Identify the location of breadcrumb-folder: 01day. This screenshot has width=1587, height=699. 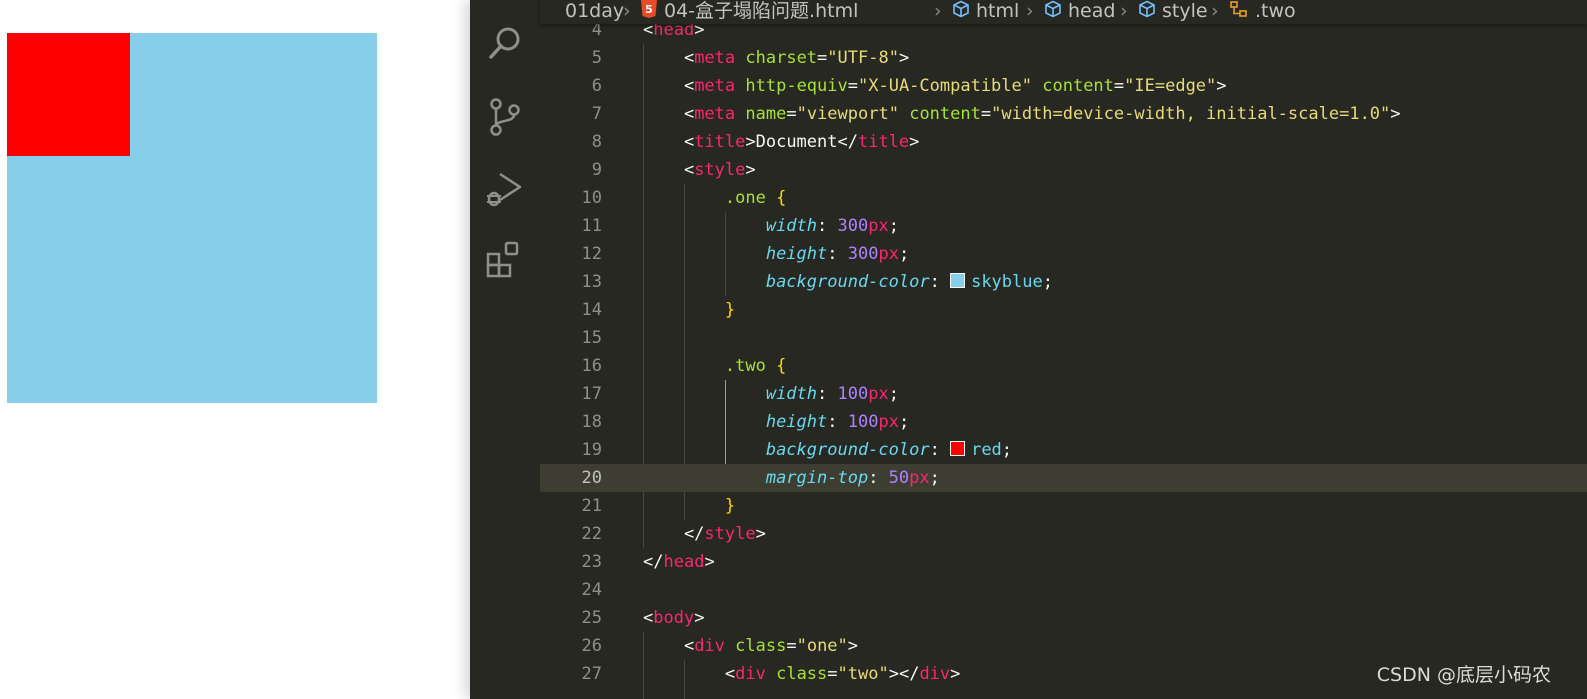
(594, 11).